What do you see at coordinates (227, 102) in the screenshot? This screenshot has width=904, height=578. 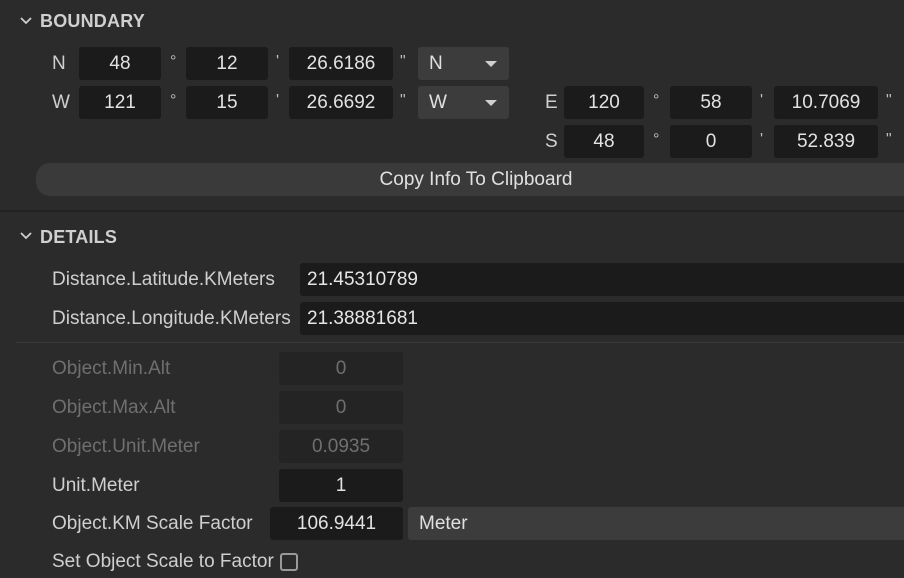 I see `west-minutes-field: 15` at bounding box center [227, 102].